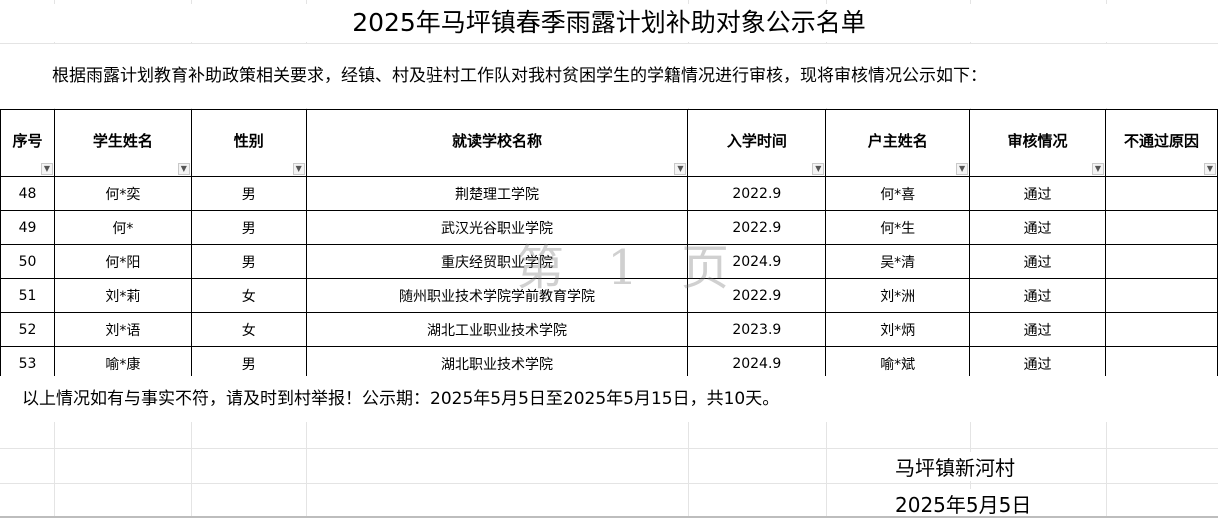 This screenshot has width=1218, height=518. I want to click on cell-index: 51, so click(27, 295).